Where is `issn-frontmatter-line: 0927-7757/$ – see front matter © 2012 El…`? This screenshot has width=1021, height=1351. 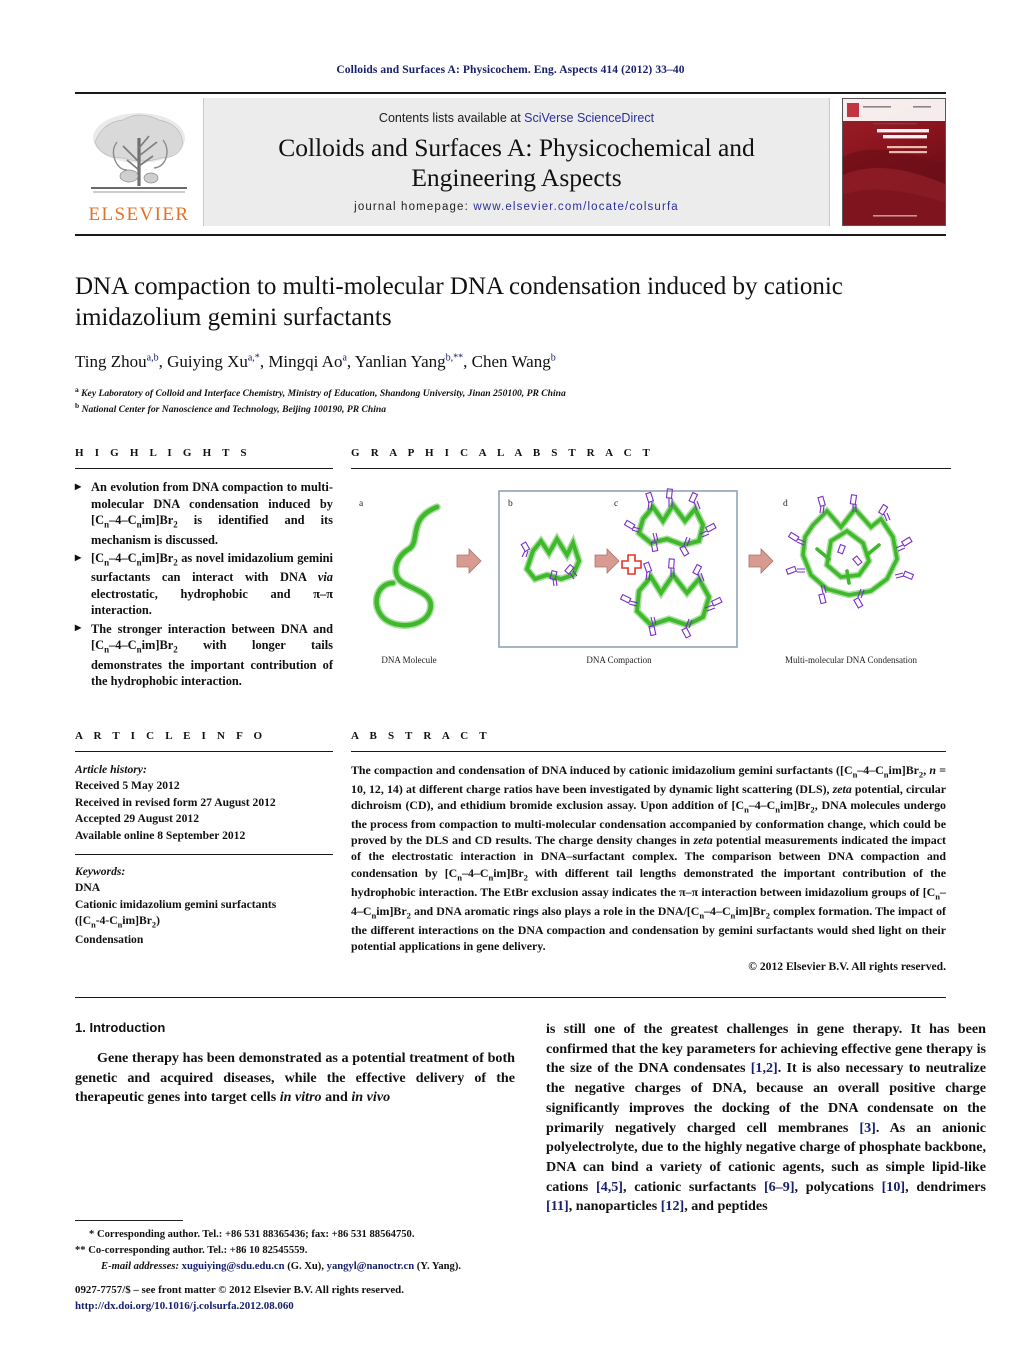 issn-frontmatter-line: 0927-7757/$ – see front matter © 2012 El… is located at coordinates (239, 1290).